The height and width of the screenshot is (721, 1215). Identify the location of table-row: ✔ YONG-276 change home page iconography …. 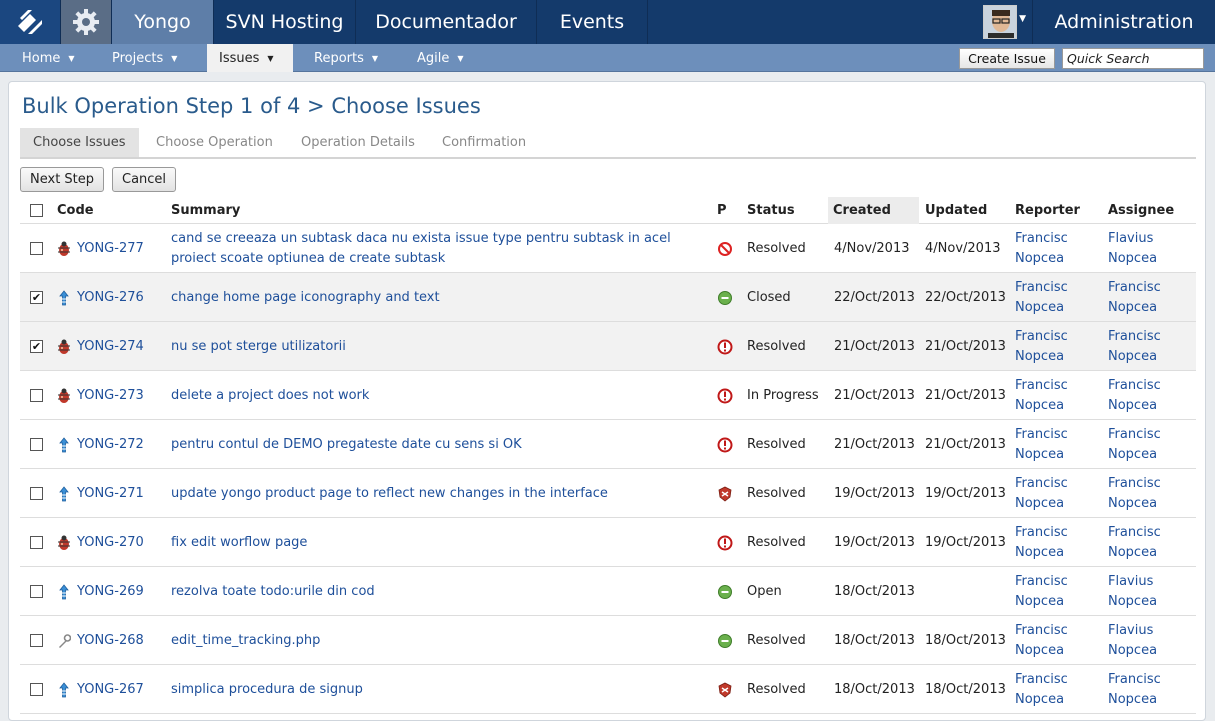
(608, 297).